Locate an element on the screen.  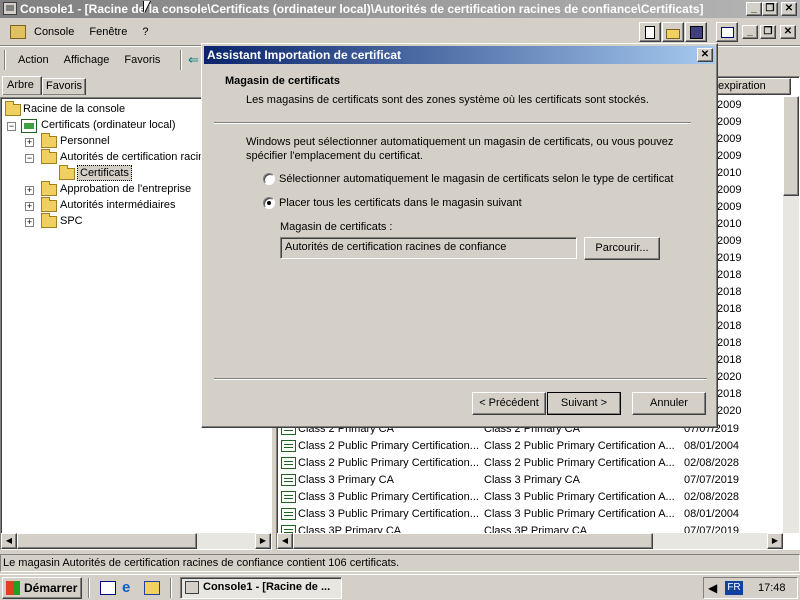
tab-favoris: Favoris is located at coordinates (64, 86).